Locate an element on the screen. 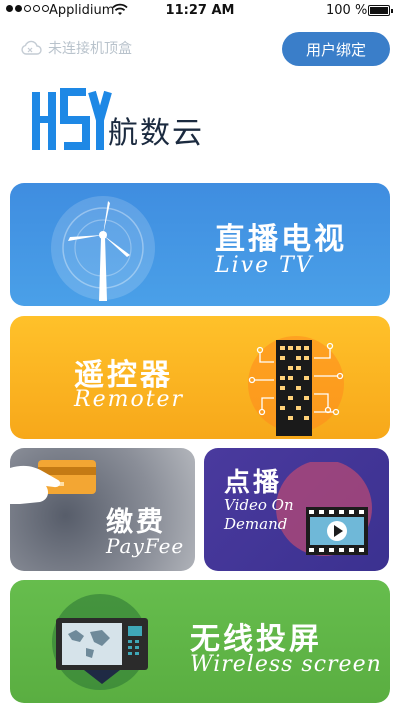 Image resolution: width=400 pixels, height=710 pixels. wireless-subtitle: Wireless screen is located at coordinates (286, 664).